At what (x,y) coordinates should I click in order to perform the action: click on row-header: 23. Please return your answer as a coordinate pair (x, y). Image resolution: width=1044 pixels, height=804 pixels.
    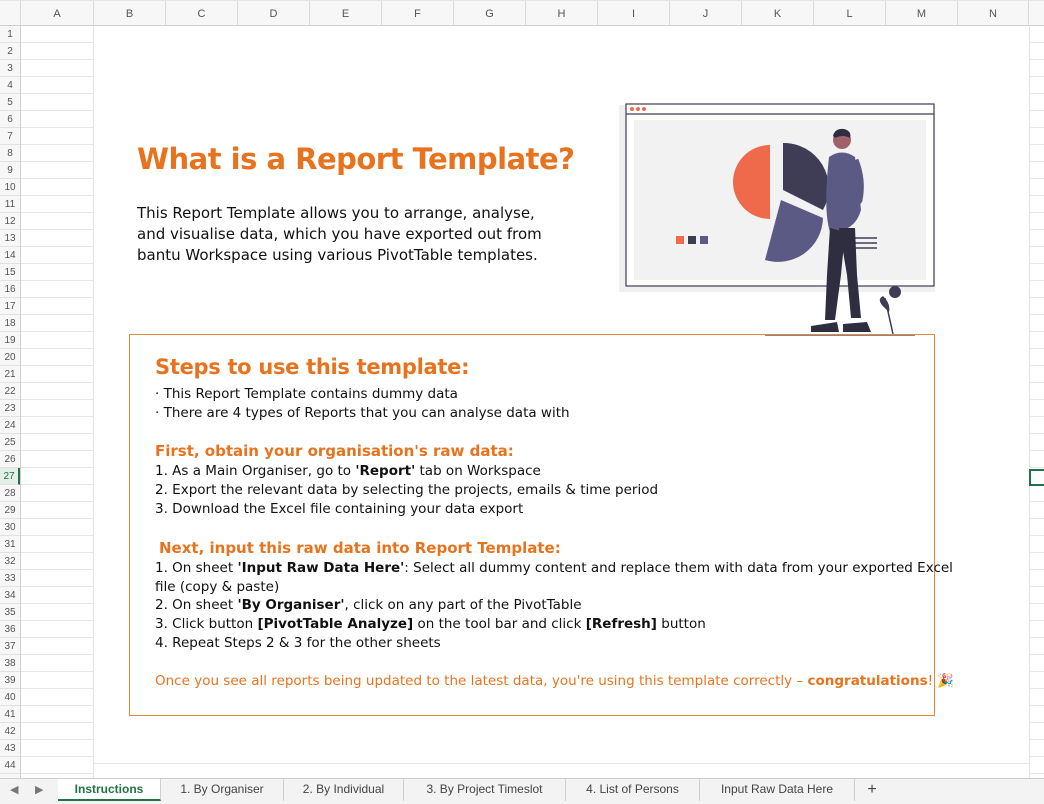
    Looking at the image, I should click on (10, 408).